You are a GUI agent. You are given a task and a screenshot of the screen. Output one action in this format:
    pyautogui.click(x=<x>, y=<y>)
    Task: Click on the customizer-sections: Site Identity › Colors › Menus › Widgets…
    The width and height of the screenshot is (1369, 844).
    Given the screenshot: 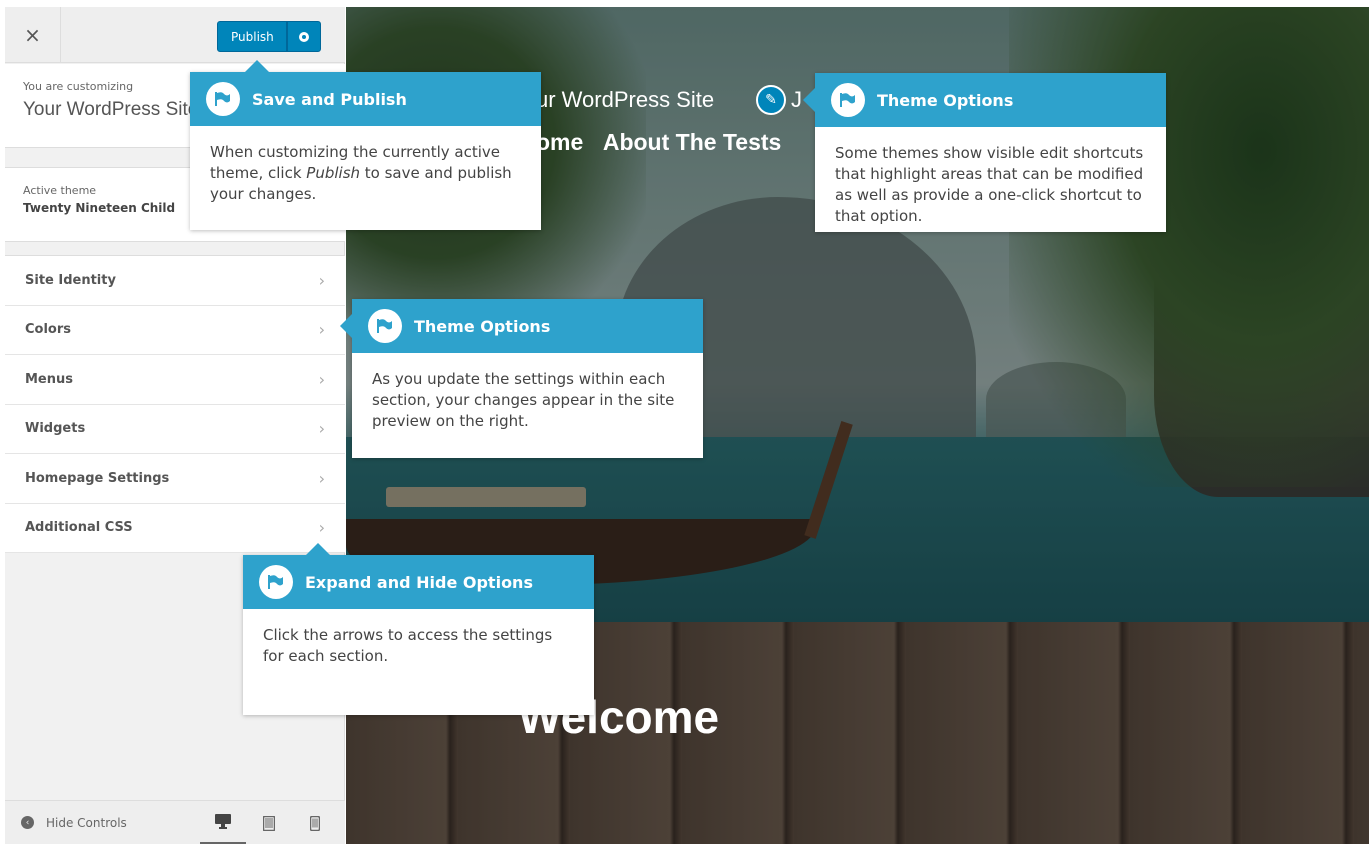 What is the action you would take?
    pyautogui.click(x=175, y=404)
    